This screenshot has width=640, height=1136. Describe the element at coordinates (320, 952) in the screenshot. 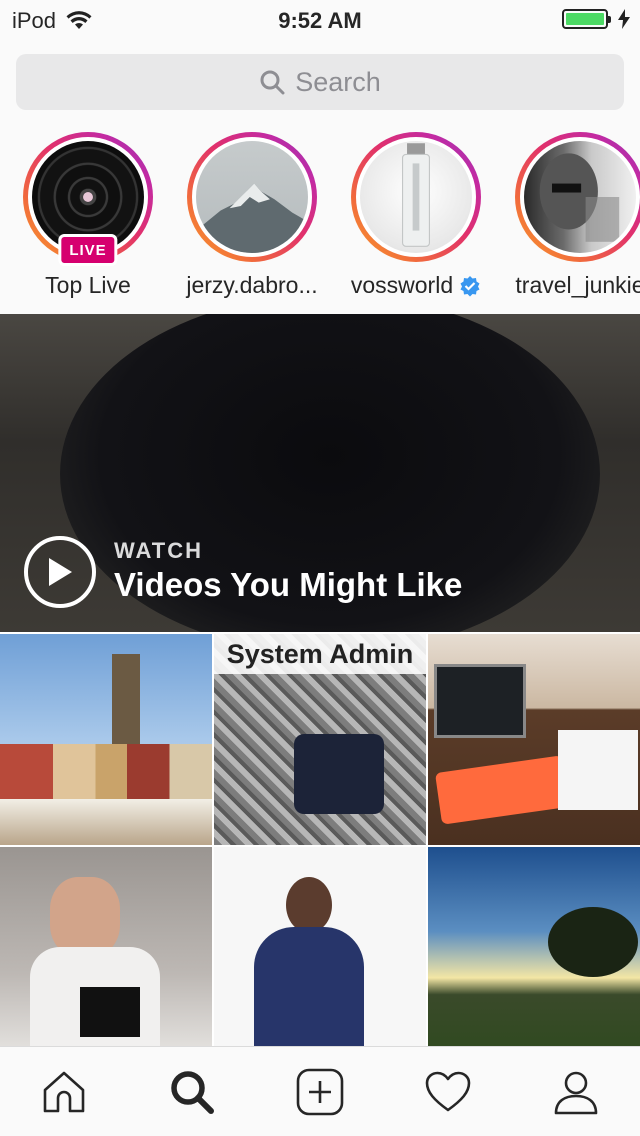

I see `grid-tile-man-suit` at that location.